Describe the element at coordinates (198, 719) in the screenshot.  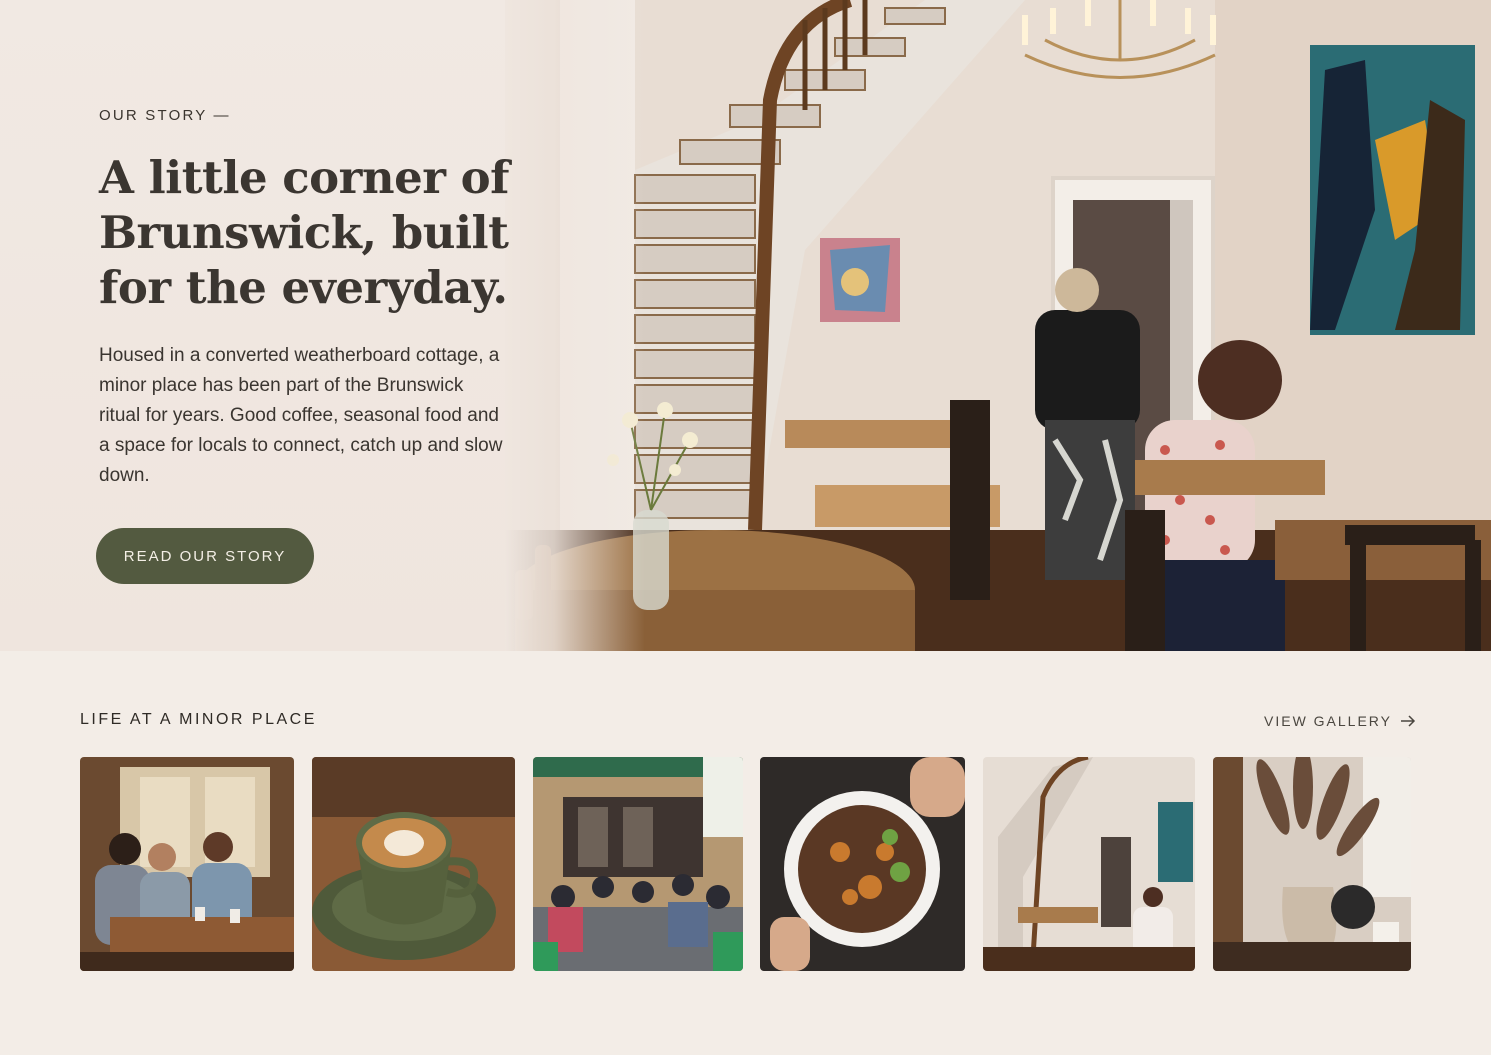
I see `gallery-title: LIFE AT A MINOR PLACE` at that location.